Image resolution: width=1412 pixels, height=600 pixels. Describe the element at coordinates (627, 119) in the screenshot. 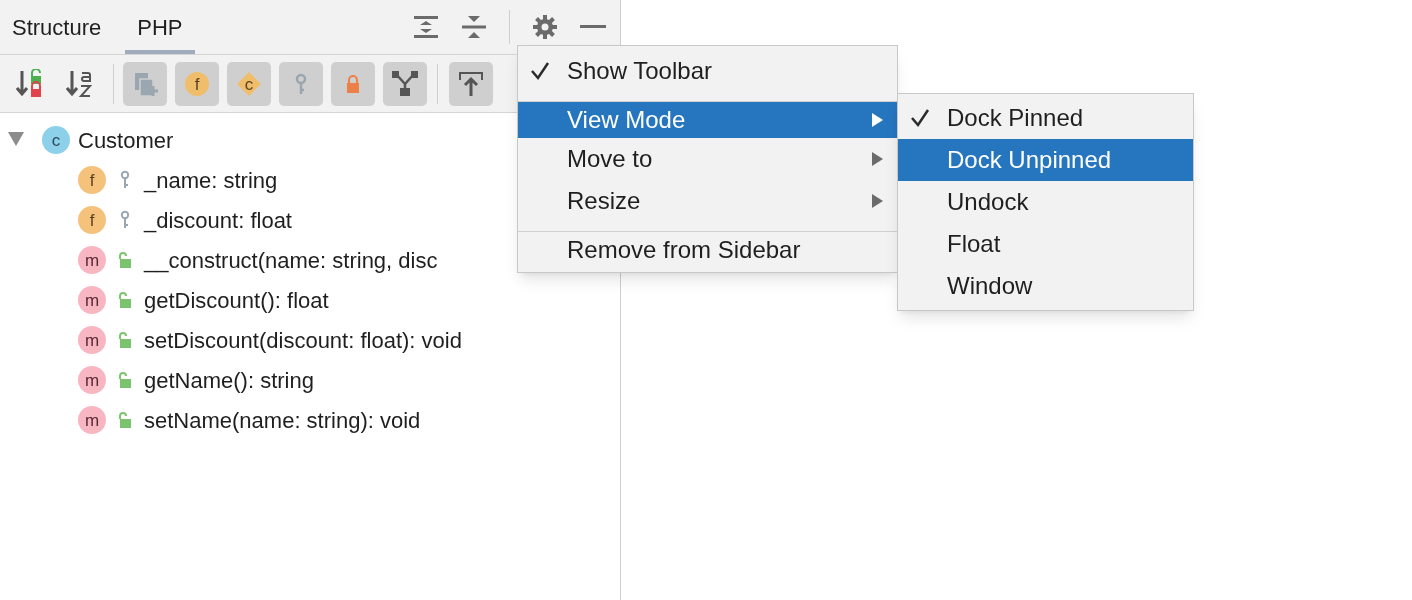

I see `menu-item-label: View Mode` at that location.